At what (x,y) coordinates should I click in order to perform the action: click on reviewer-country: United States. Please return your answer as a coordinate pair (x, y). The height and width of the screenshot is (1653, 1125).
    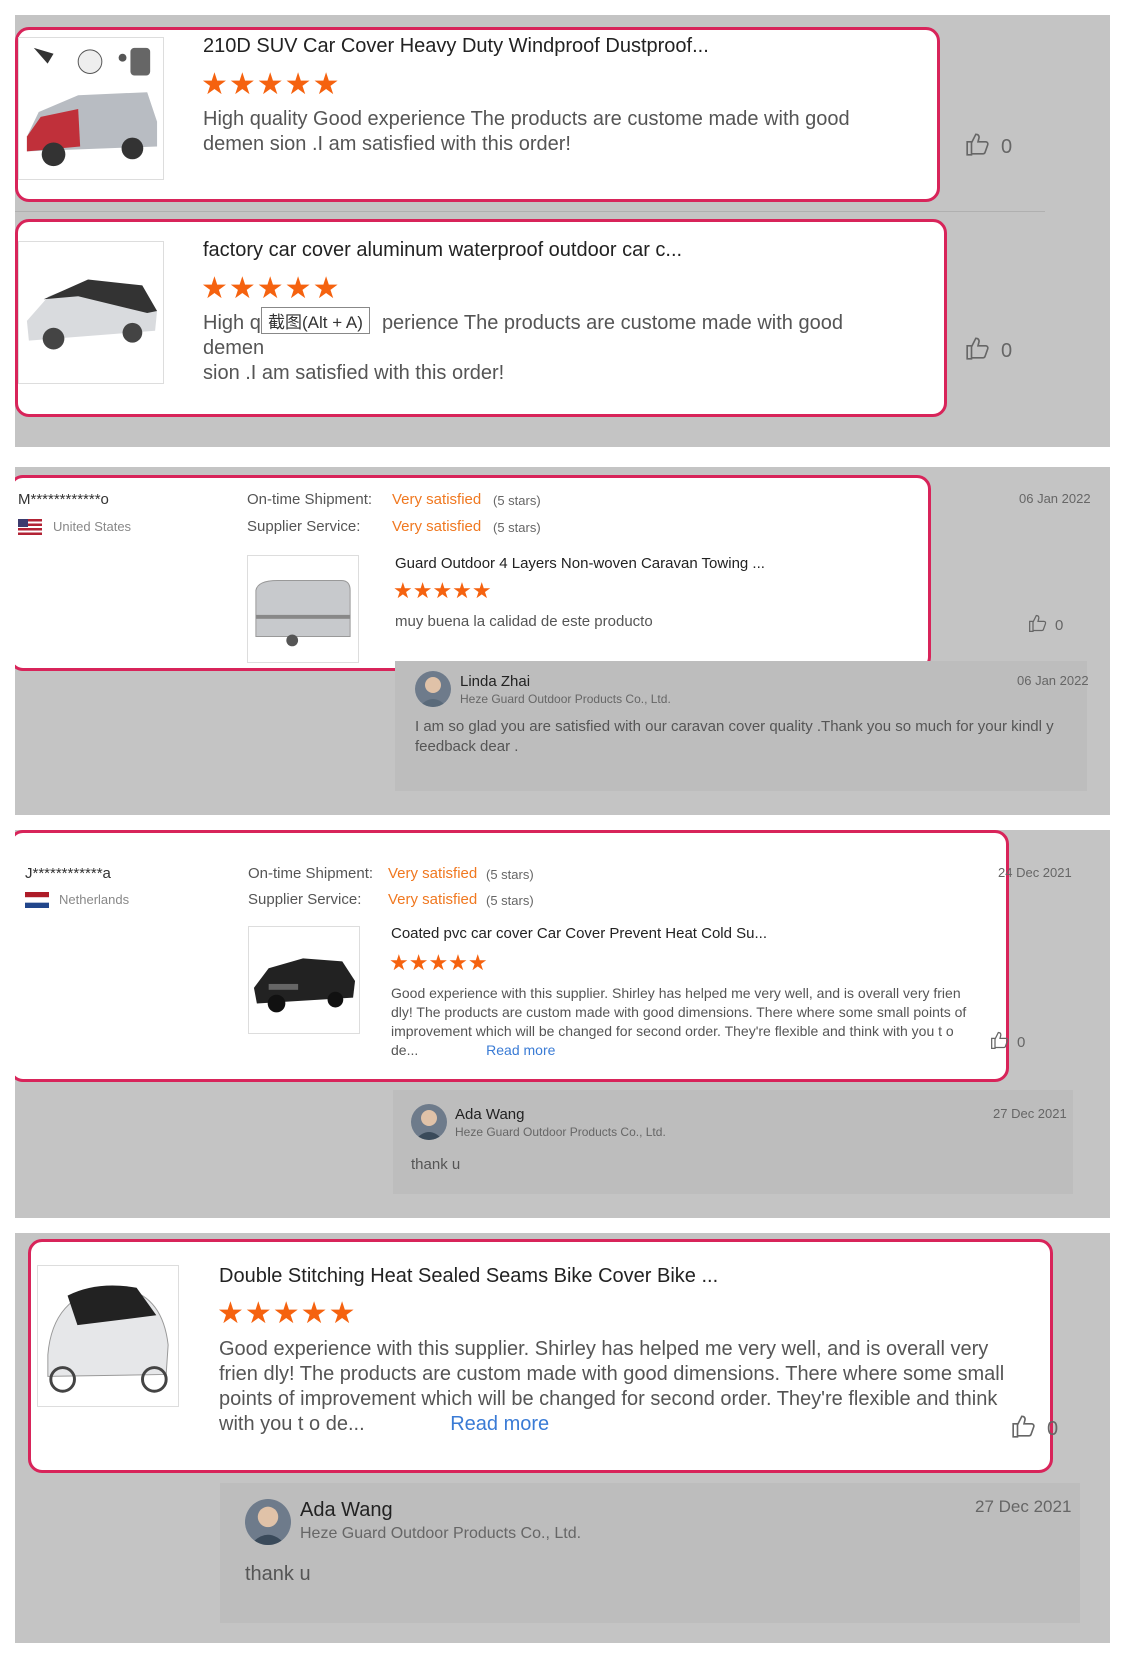
    Looking at the image, I should click on (92, 526).